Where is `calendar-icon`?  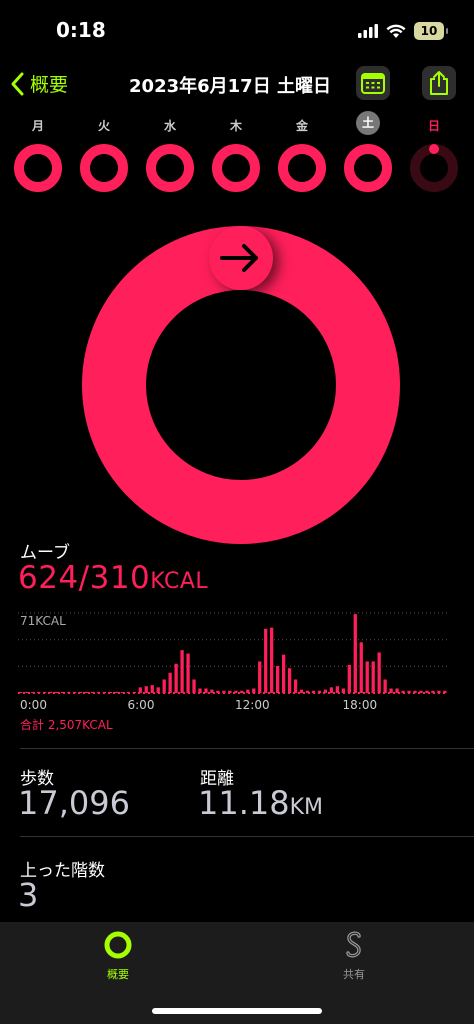 calendar-icon is located at coordinates (373, 83).